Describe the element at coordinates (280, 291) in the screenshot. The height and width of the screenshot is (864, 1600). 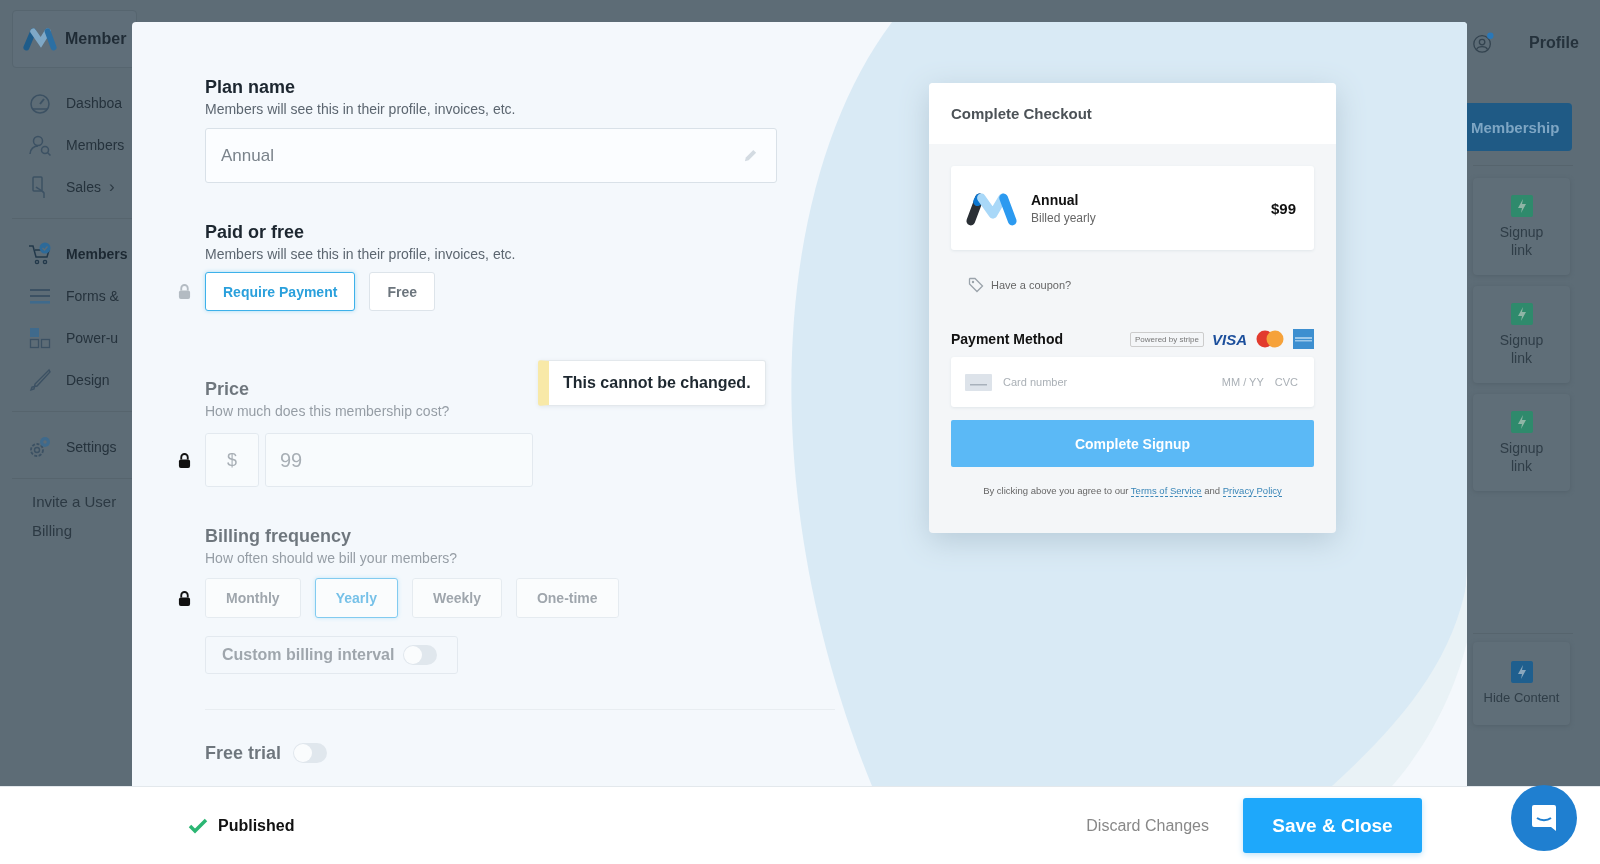
I see `option-button: Require Payment` at that location.